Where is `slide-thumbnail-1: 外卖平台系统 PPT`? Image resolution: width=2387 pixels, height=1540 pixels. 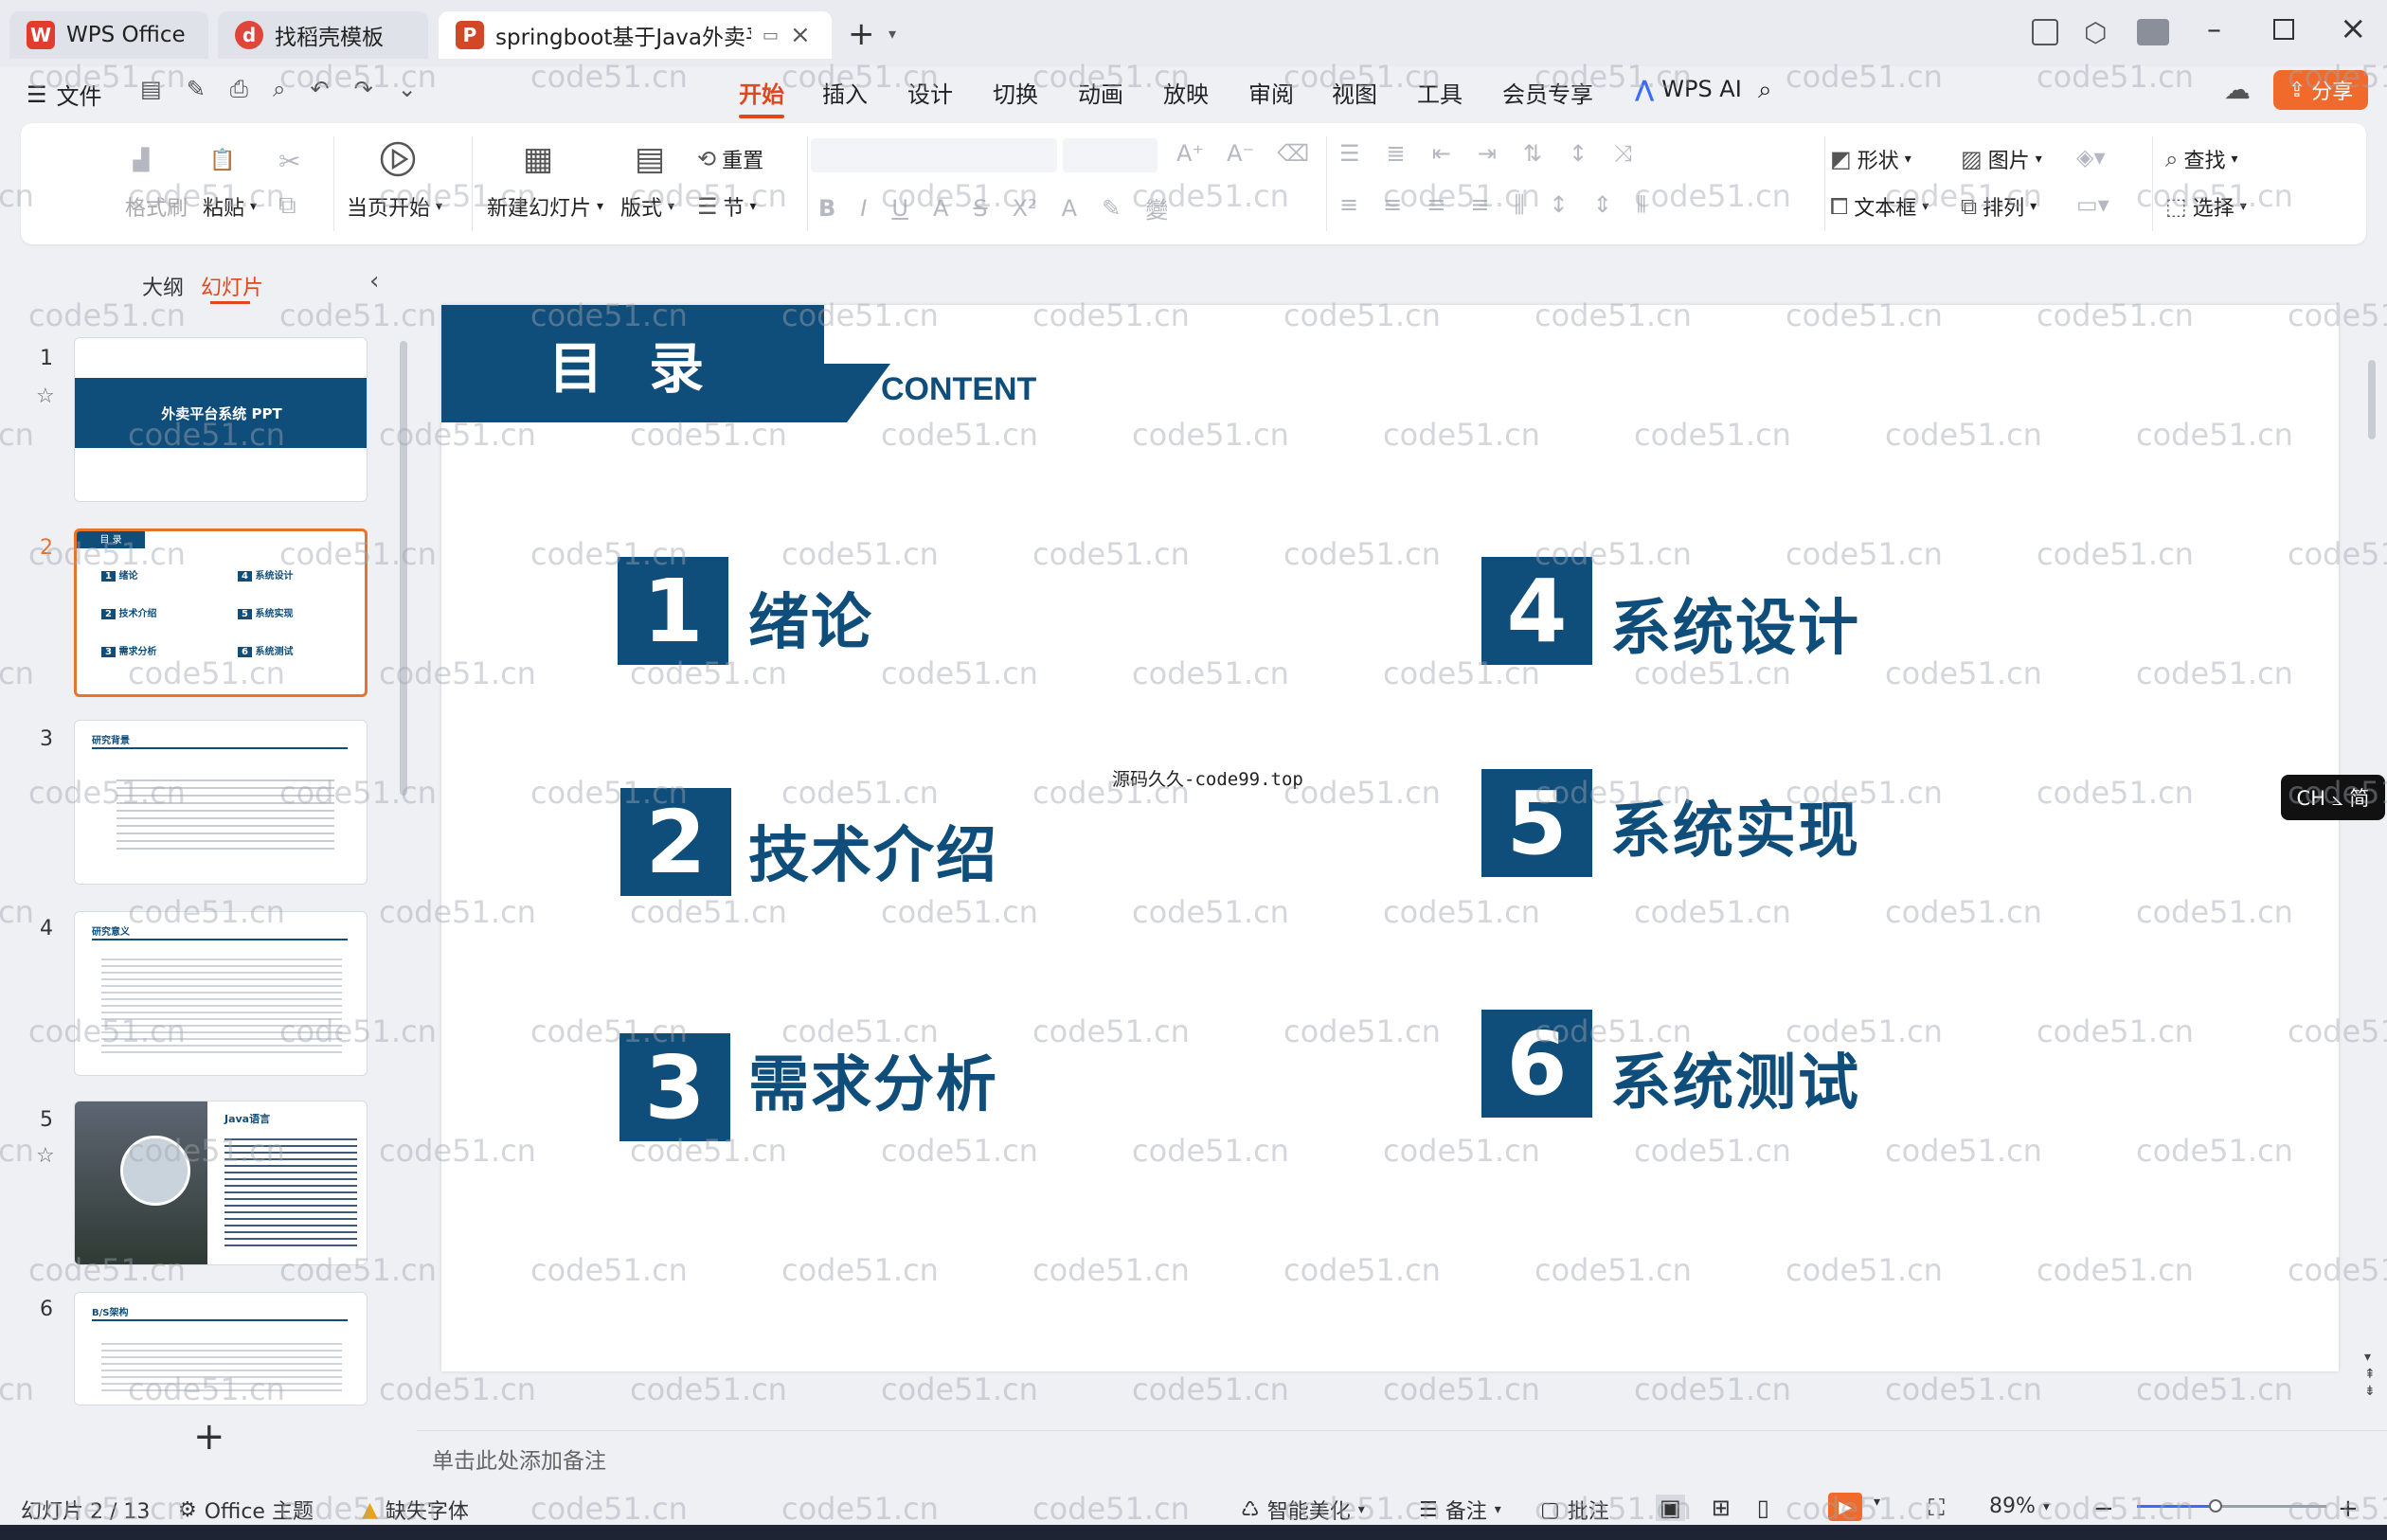 slide-thumbnail-1: 外卖平台系统 PPT is located at coordinates (221, 419).